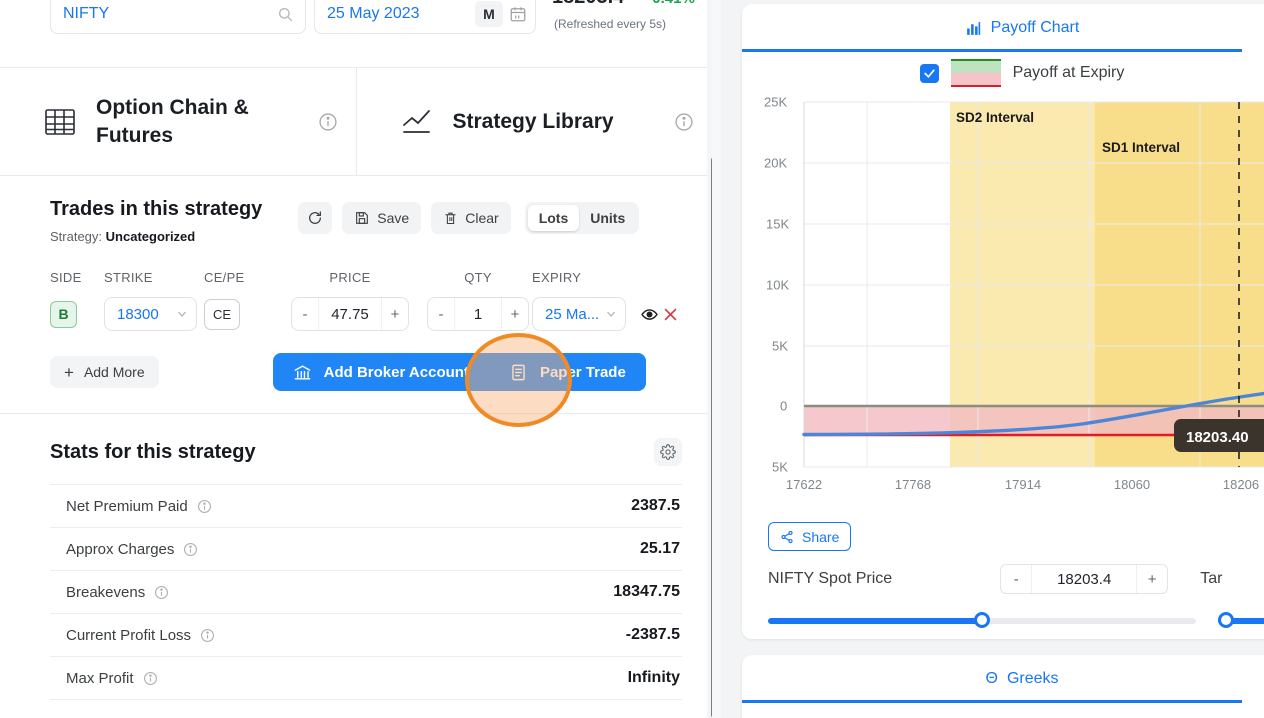 The image size is (1264, 718). What do you see at coordinates (557, 277) in the screenshot?
I see `col-expiry: EXPIRY` at bounding box center [557, 277].